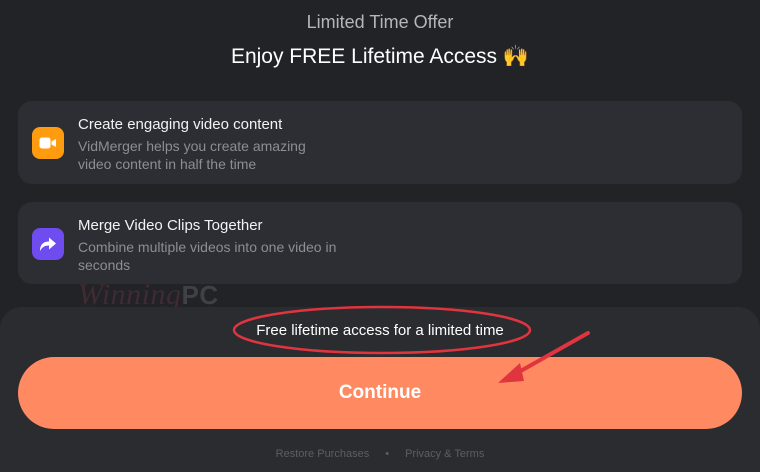  I want to click on footer-links: Restore Purchases • Privacy & Terms, so click(380, 454).